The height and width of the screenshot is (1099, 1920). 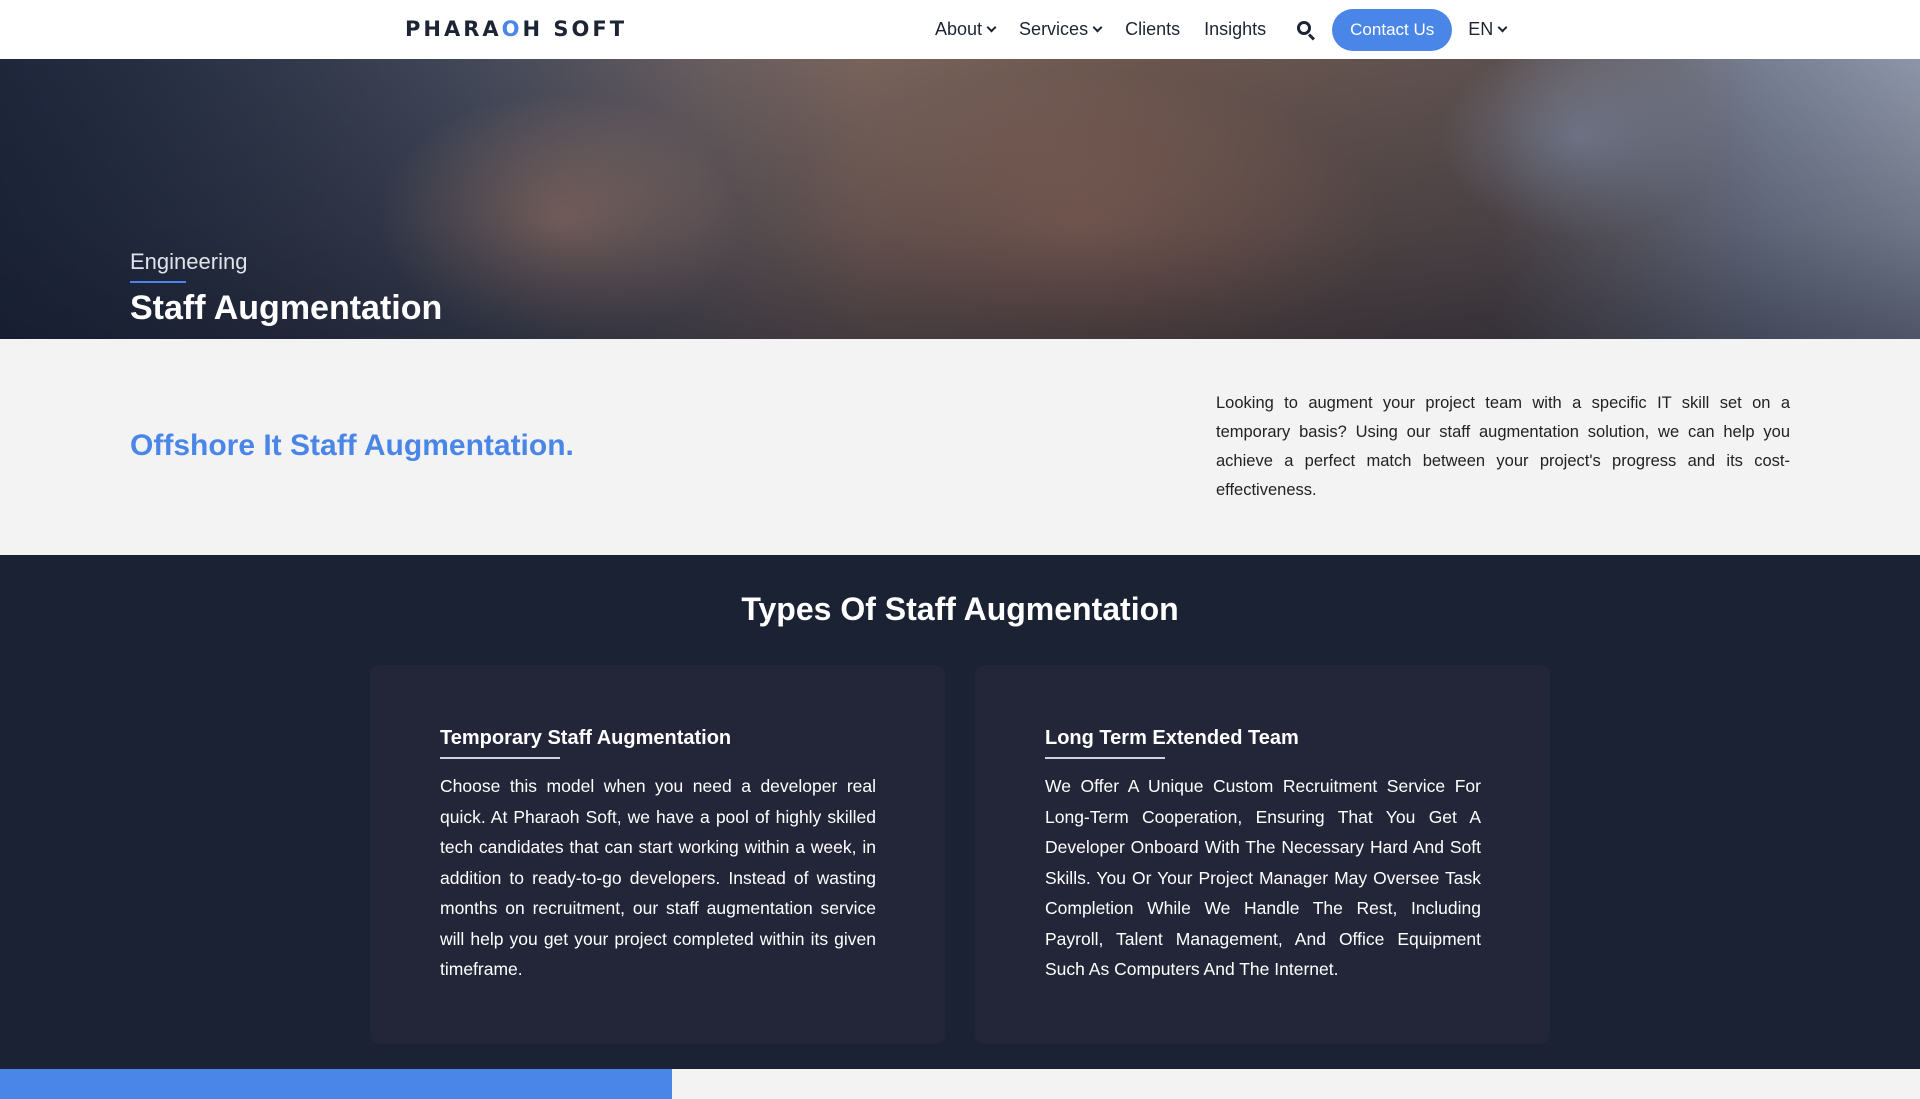 What do you see at coordinates (512, 29) in the screenshot?
I see `logo-text-accent: O` at bounding box center [512, 29].